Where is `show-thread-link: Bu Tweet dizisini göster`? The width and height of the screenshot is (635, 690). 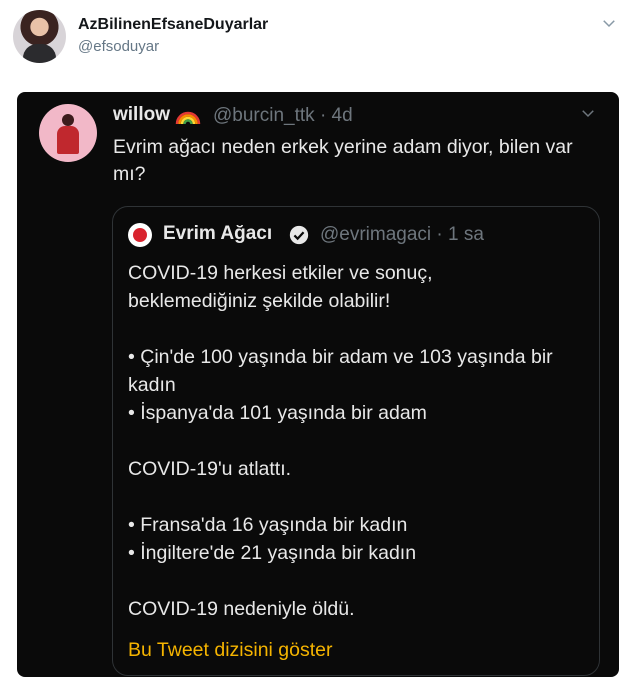 show-thread-link: Bu Tweet dizisini göster is located at coordinates (230, 650).